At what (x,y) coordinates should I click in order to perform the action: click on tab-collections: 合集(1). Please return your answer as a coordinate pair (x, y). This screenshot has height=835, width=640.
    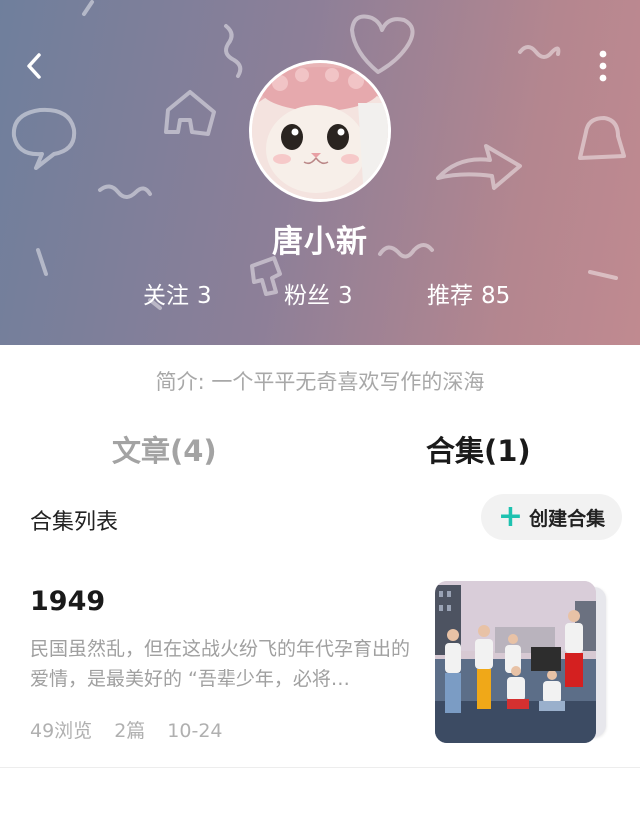
    Looking at the image, I should click on (478, 449).